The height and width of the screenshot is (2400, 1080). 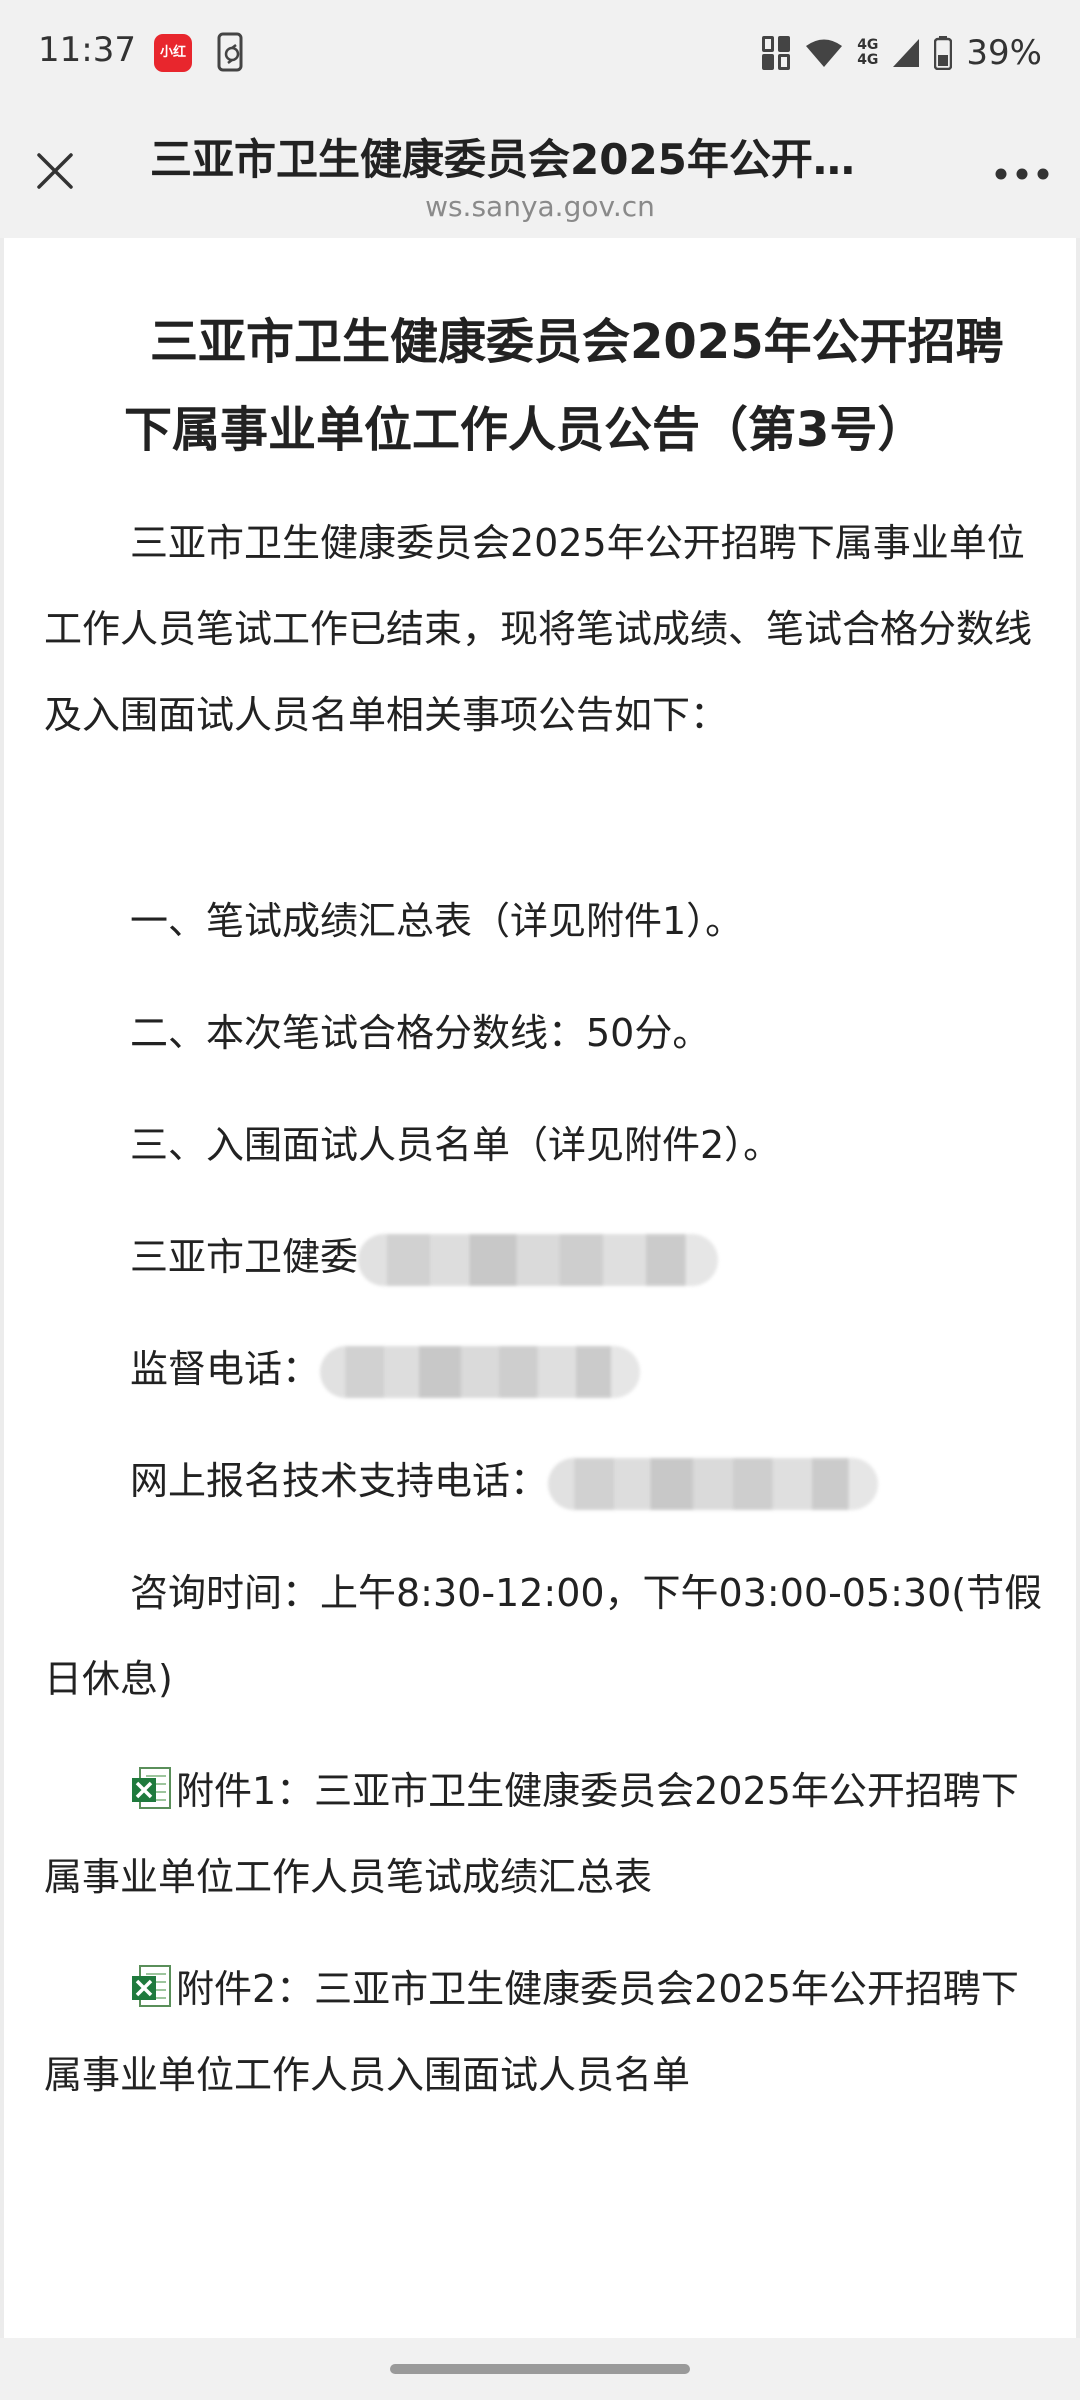 What do you see at coordinates (824, 53) in the screenshot?
I see `wifi-icon` at bounding box center [824, 53].